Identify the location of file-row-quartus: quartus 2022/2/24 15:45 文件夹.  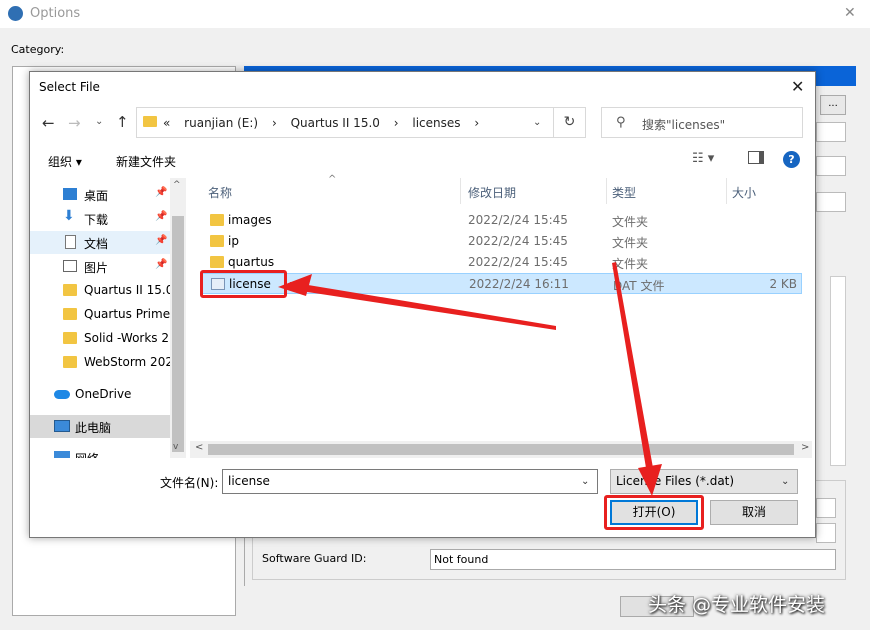
(501, 262).